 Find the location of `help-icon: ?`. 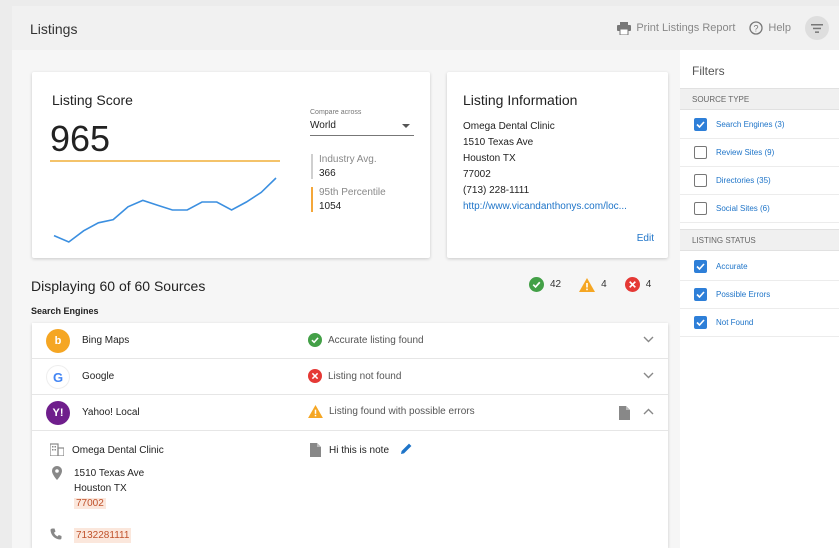

help-icon: ? is located at coordinates (756, 28).